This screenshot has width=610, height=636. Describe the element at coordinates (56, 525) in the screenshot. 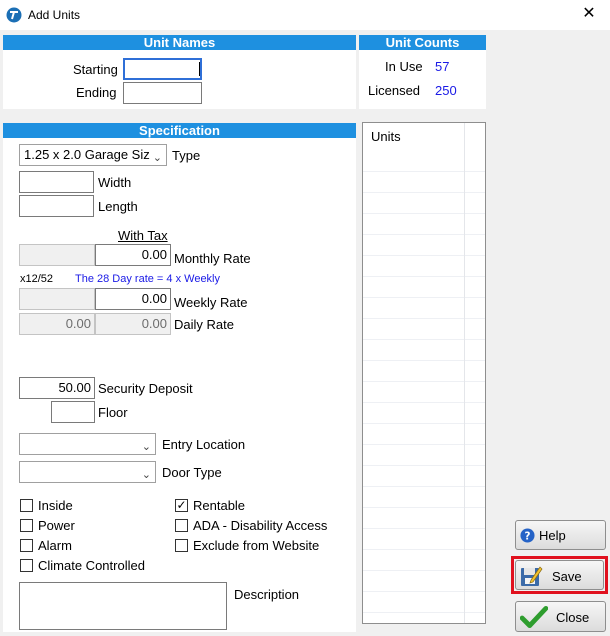

I see `power-label: Power` at that location.